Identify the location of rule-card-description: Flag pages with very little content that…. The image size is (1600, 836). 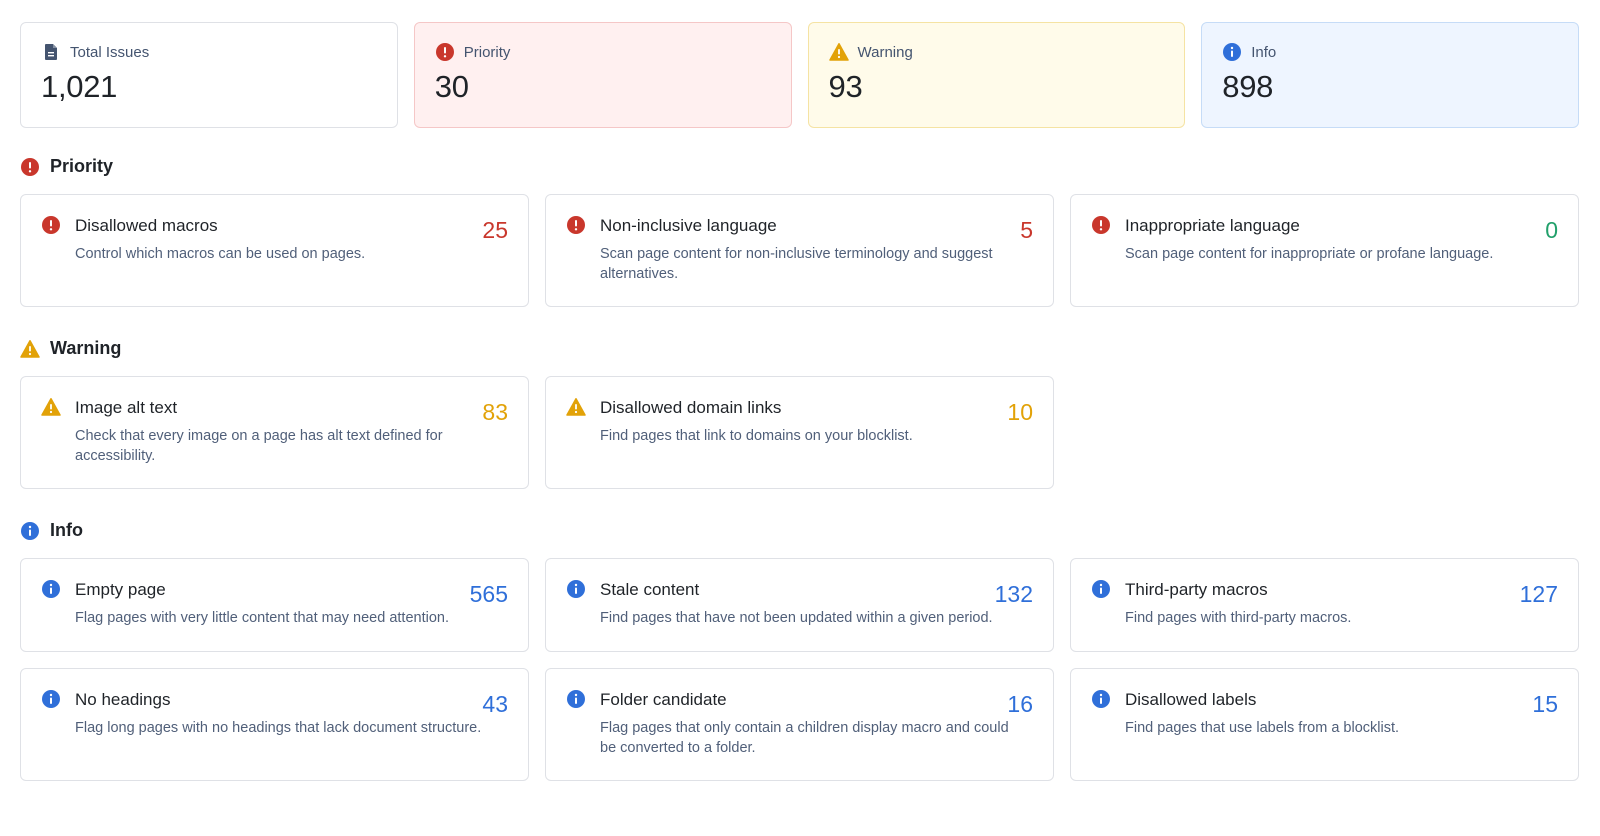
(262, 618).